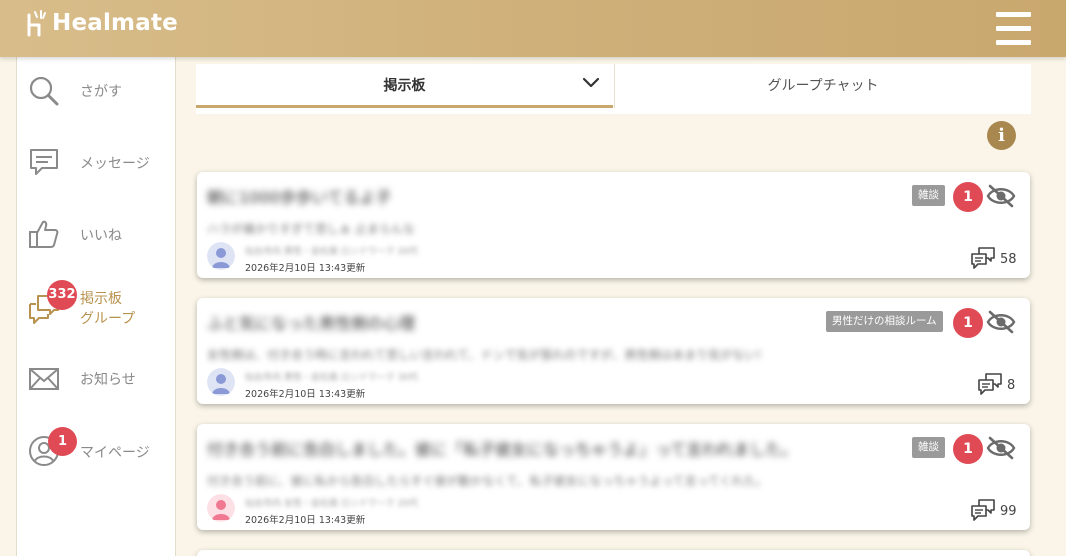  What do you see at coordinates (115, 453) in the screenshot?
I see `sidebar-item-label: マイページ` at bounding box center [115, 453].